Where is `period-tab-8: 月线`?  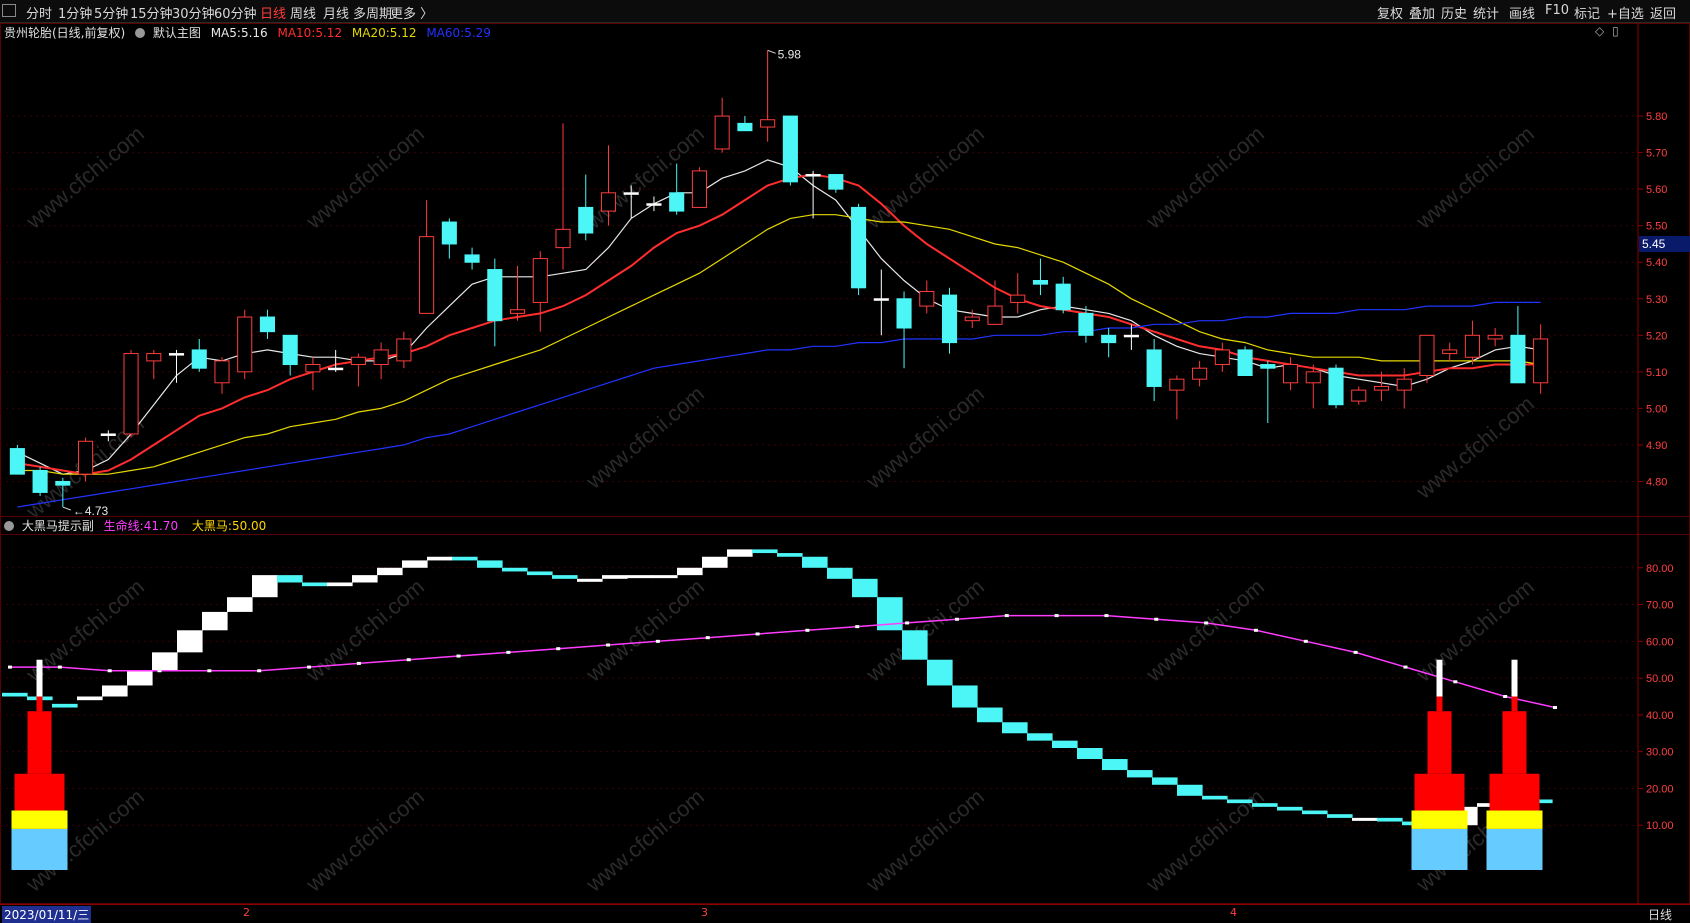
period-tab-8: 月线 is located at coordinates (336, 12).